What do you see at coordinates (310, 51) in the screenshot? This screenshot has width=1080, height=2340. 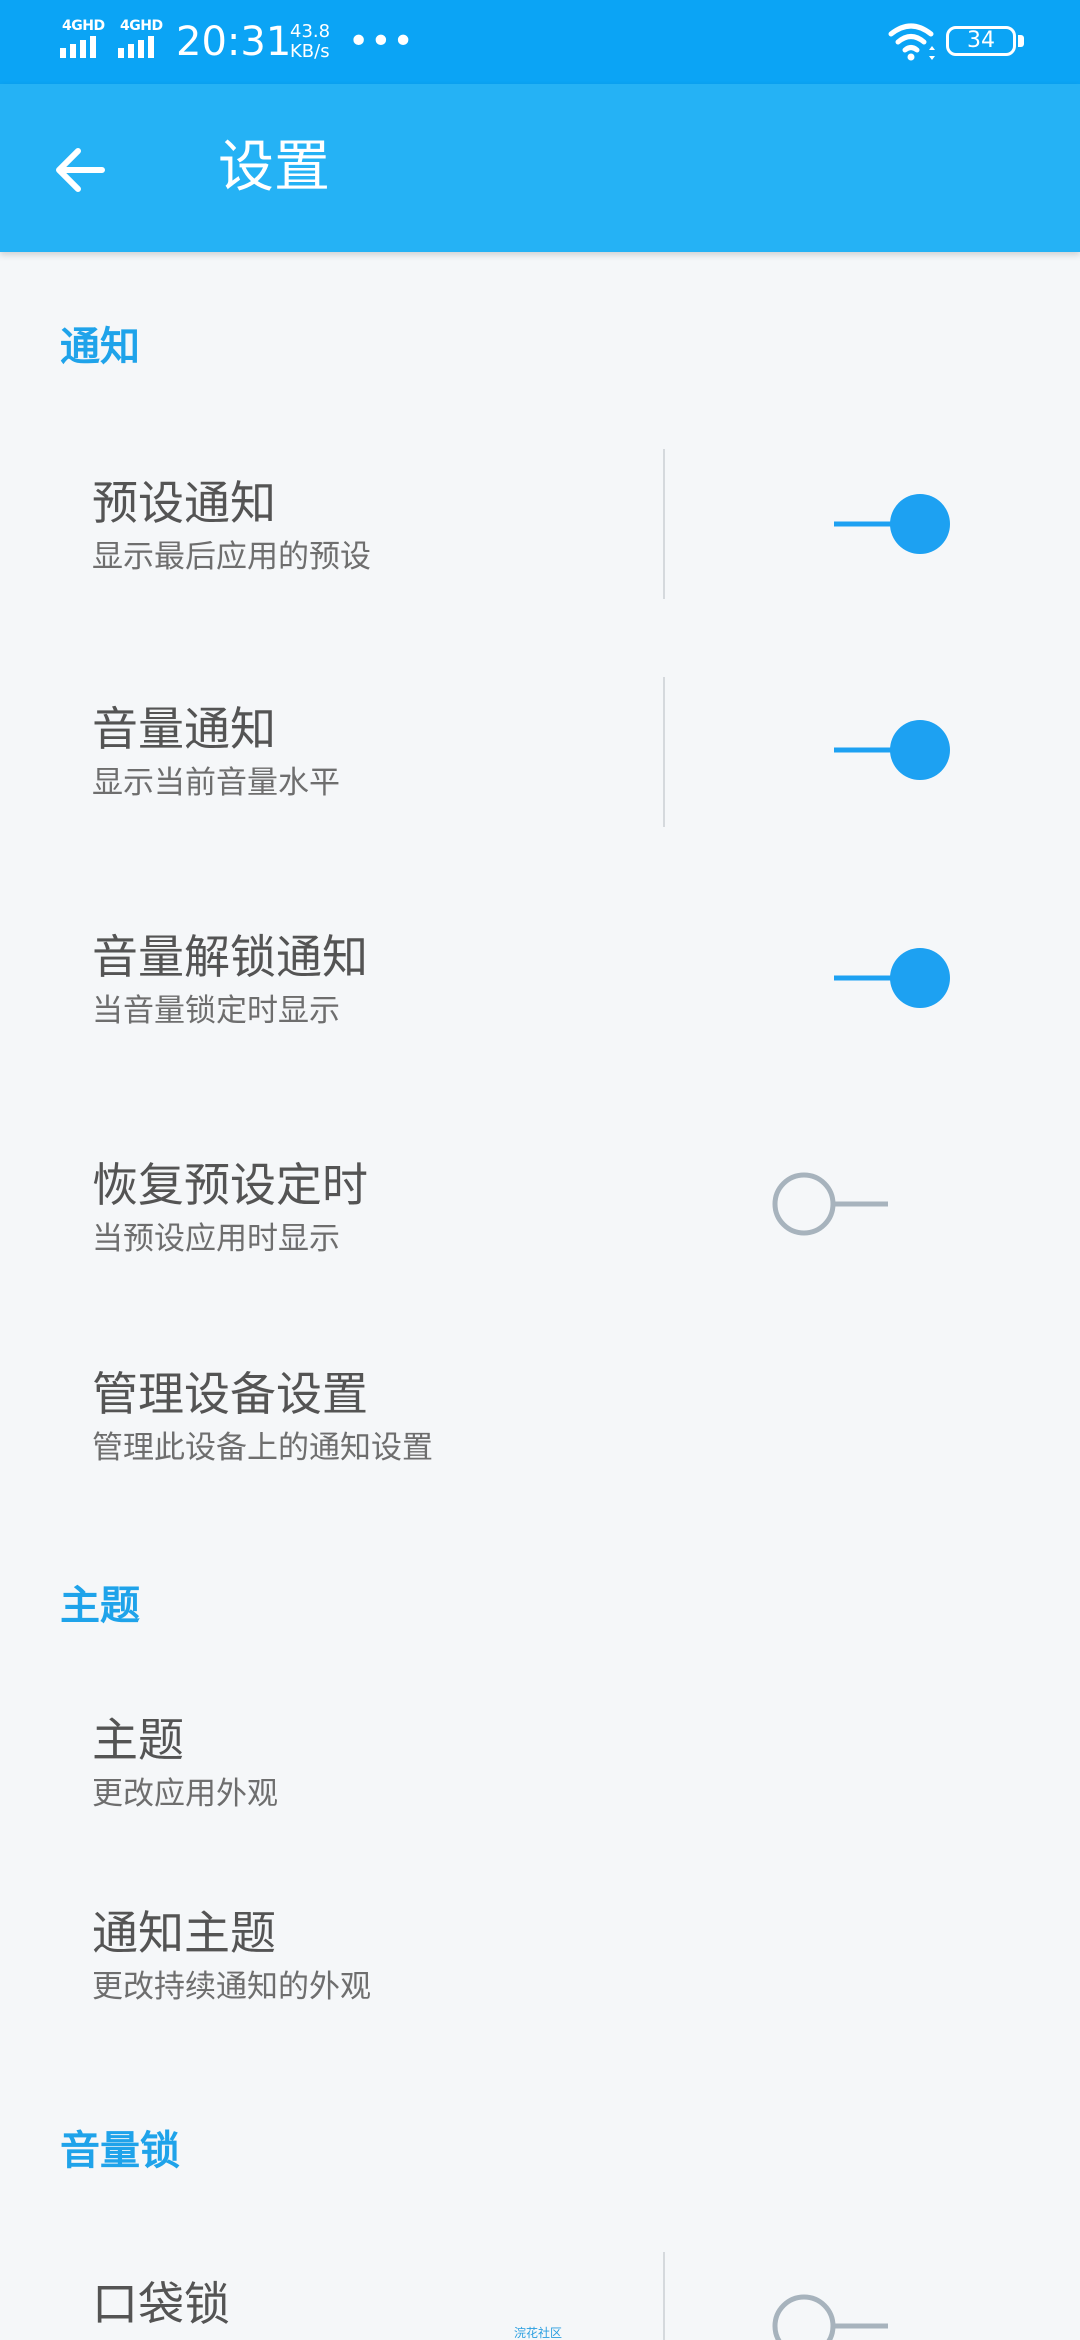 I see `network-speed-unit: KB/s` at bounding box center [310, 51].